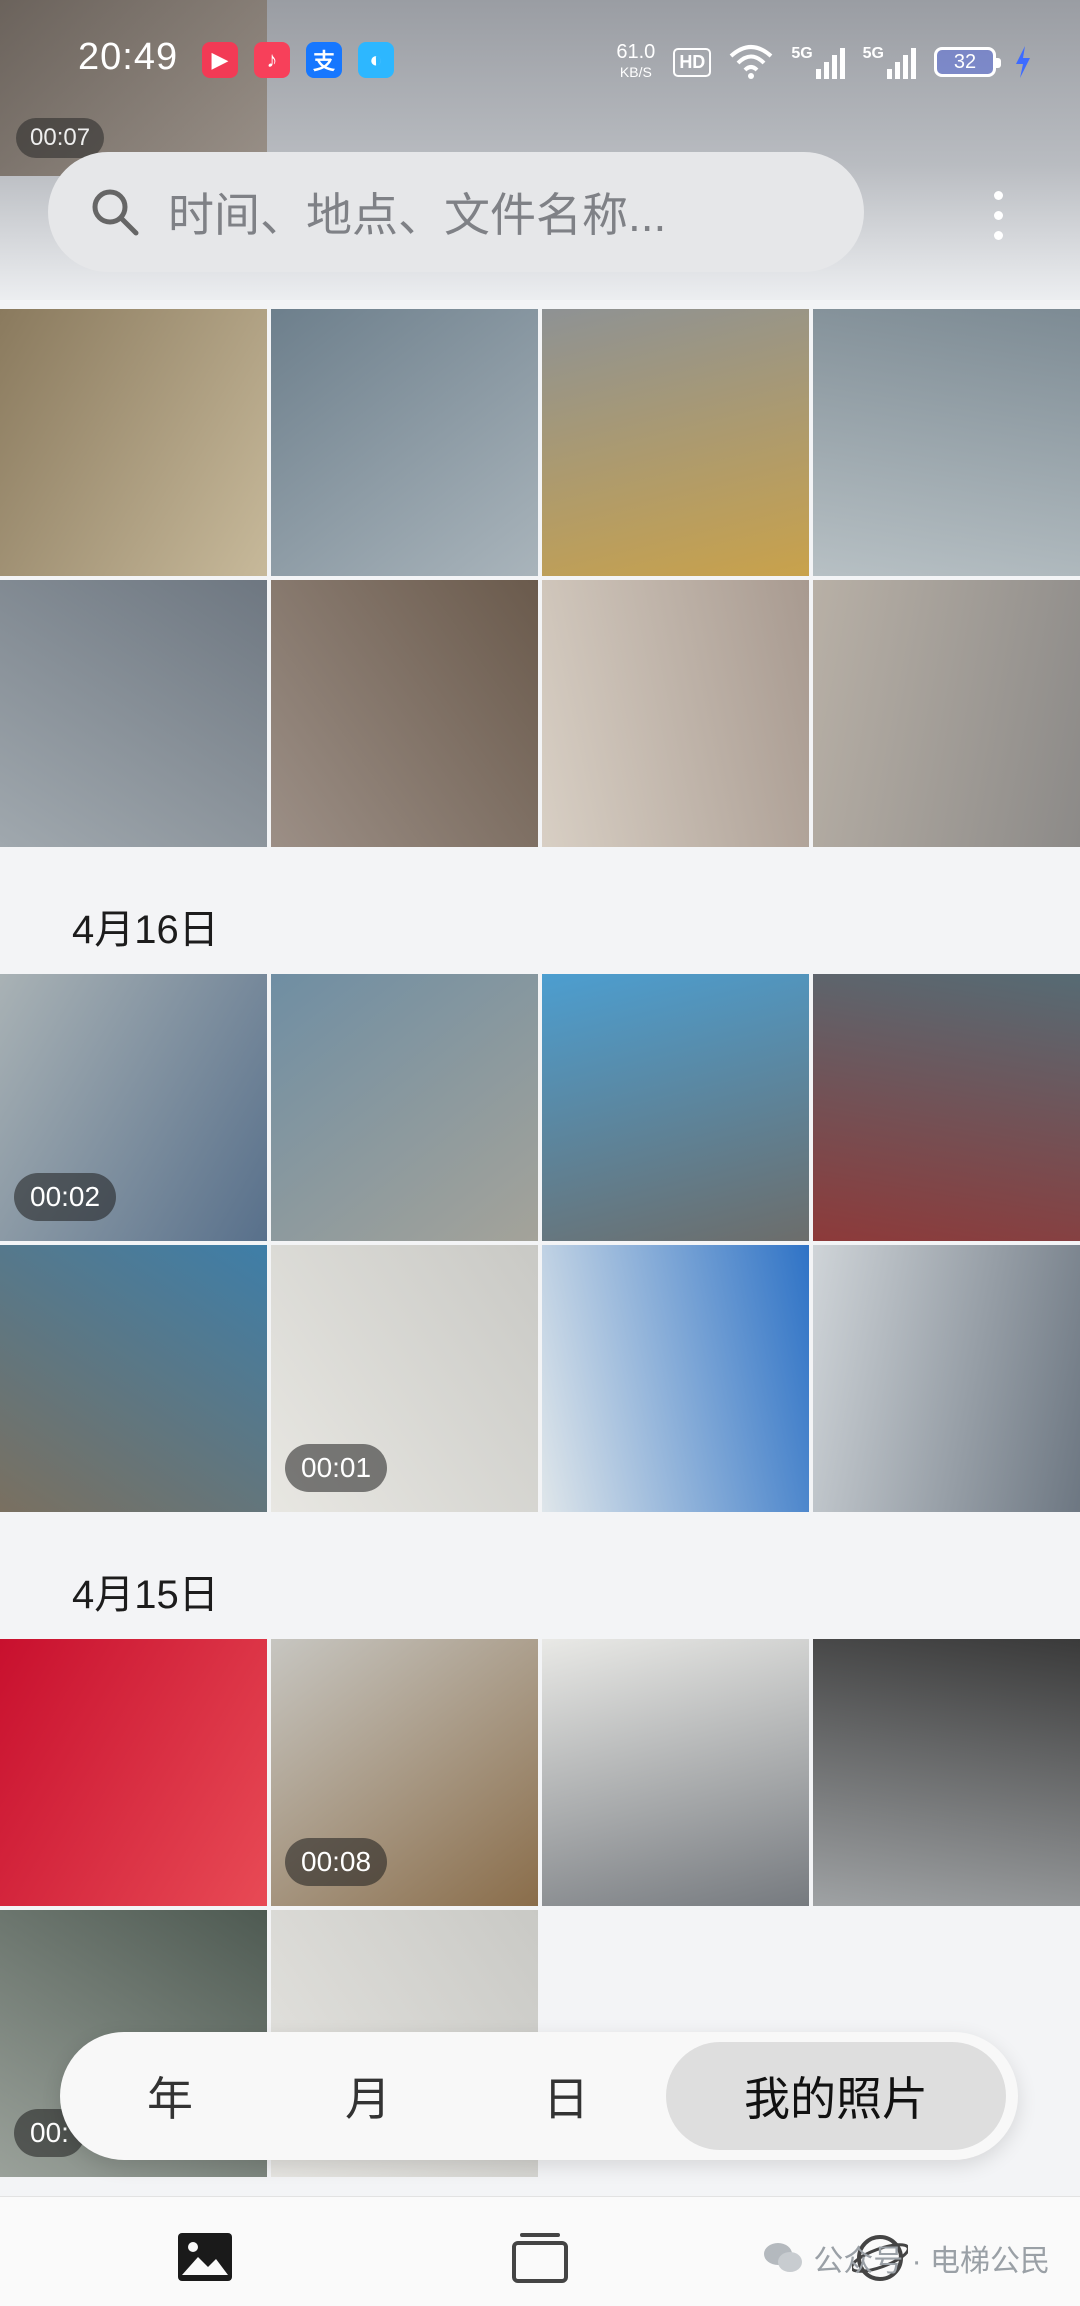 The width and height of the screenshot is (1080, 2306). Describe the element at coordinates (818, 62) in the screenshot. I see `cellular-signal-1: 5G` at that location.